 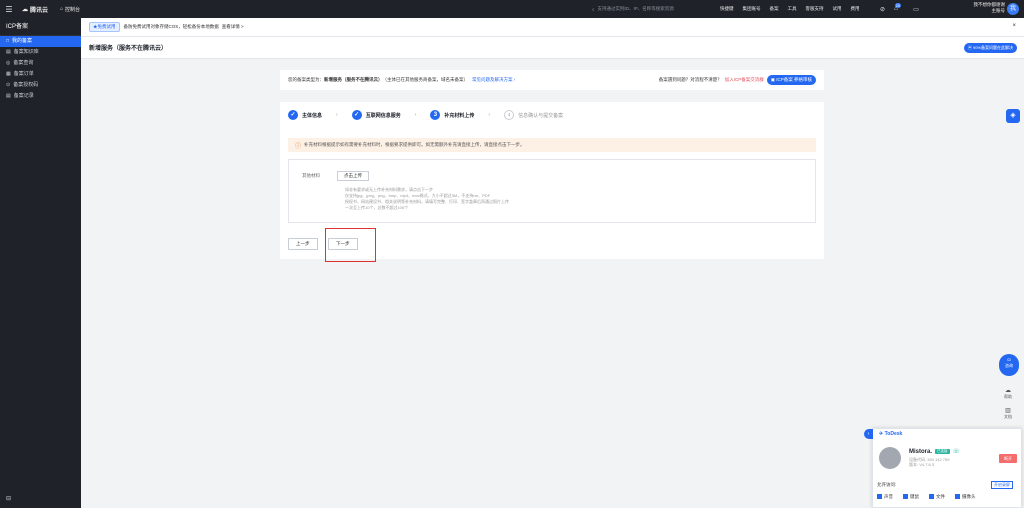 I want to click on link-trial: 试用, so click(x=837, y=9).